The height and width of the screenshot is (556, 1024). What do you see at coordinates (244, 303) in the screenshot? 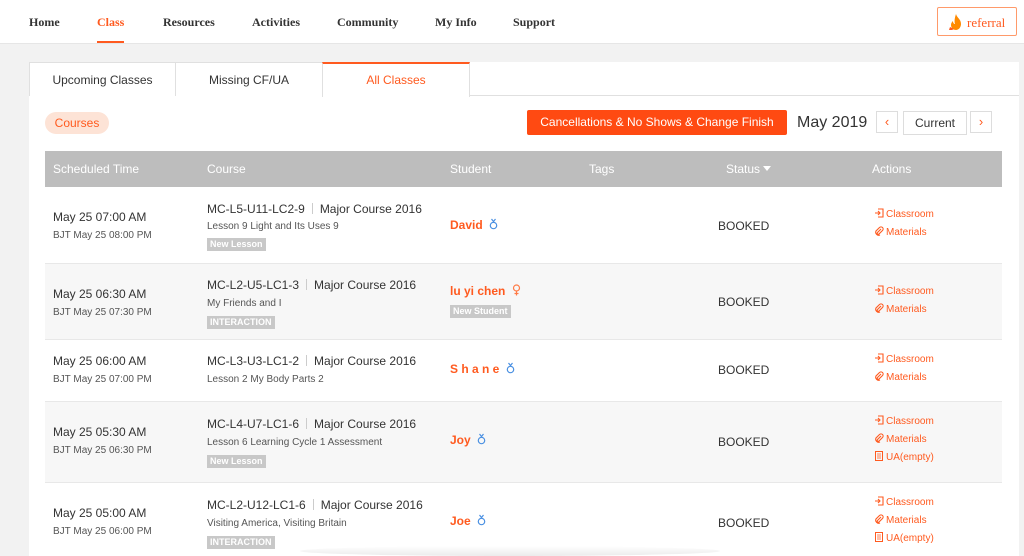
I see `course-description: My Friends and I` at bounding box center [244, 303].